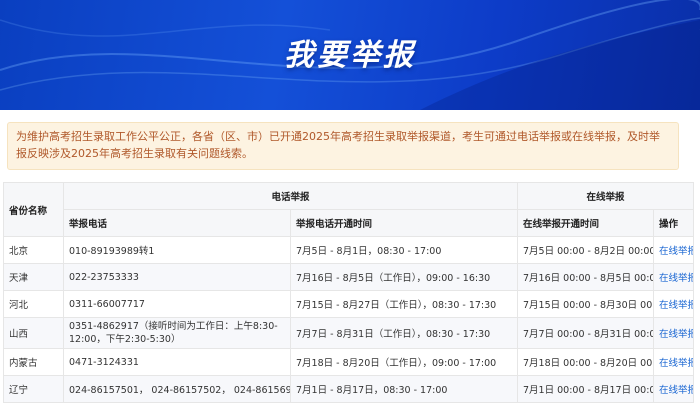  I want to click on province-cell: 内蒙古, so click(33, 362).